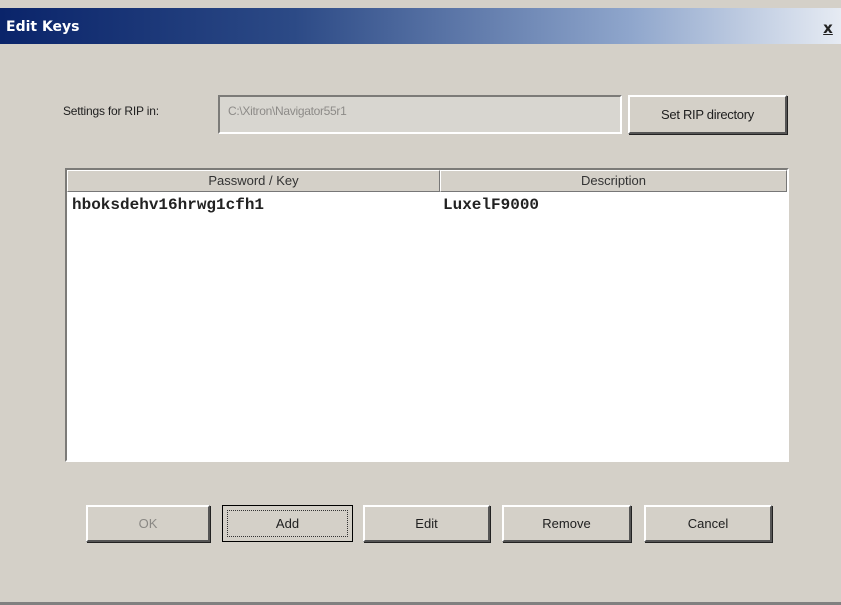  Describe the element at coordinates (491, 205) in the screenshot. I see `description-cell: LuxelF9000` at that location.